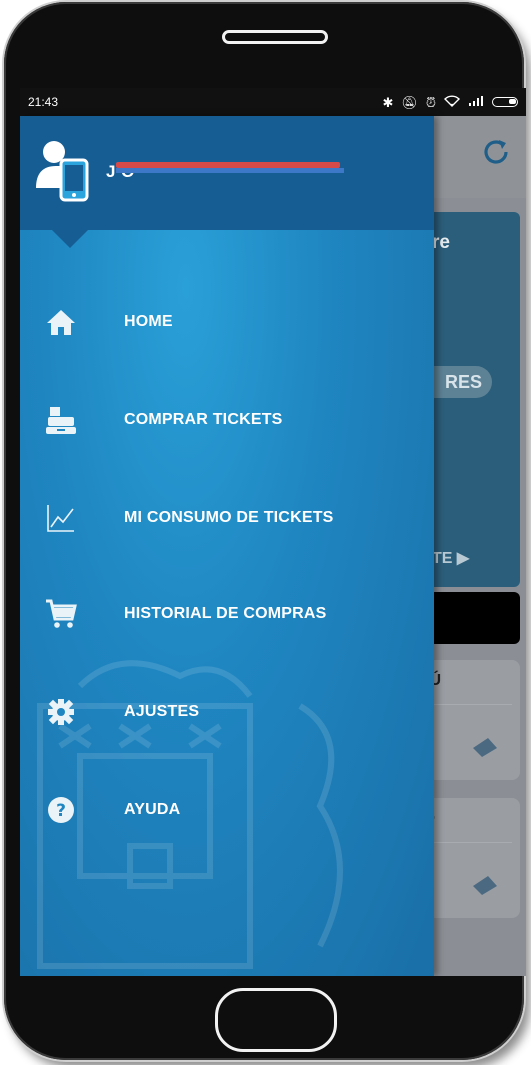 The width and height of the screenshot is (531, 1065). I want to click on redaction-bar, so click(230, 170).